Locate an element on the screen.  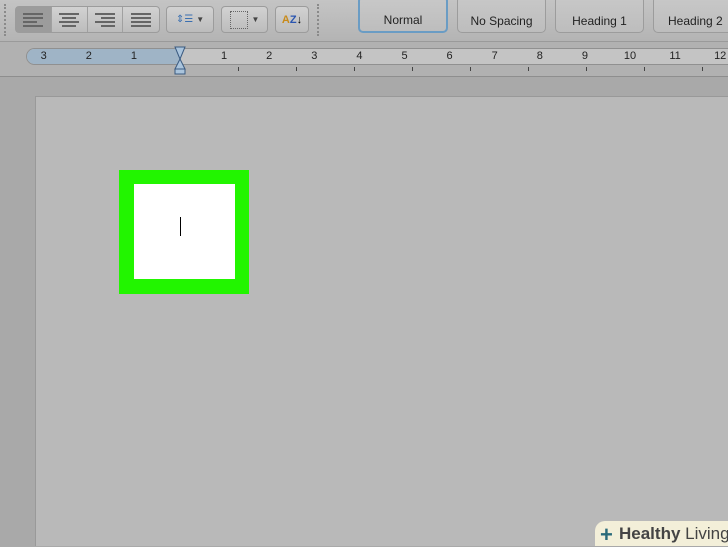
align-center-icon is located at coordinates (69, 19).